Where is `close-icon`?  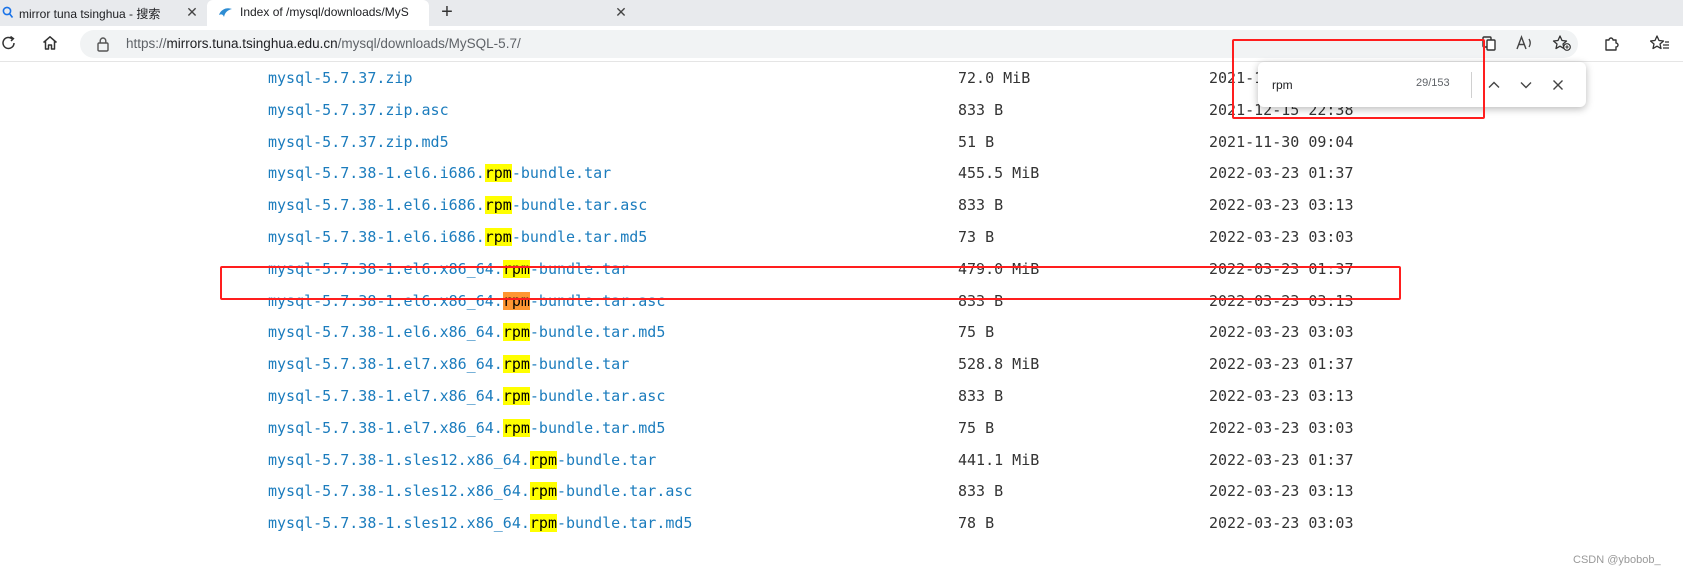 close-icon is located at coordinates (1558, 85).